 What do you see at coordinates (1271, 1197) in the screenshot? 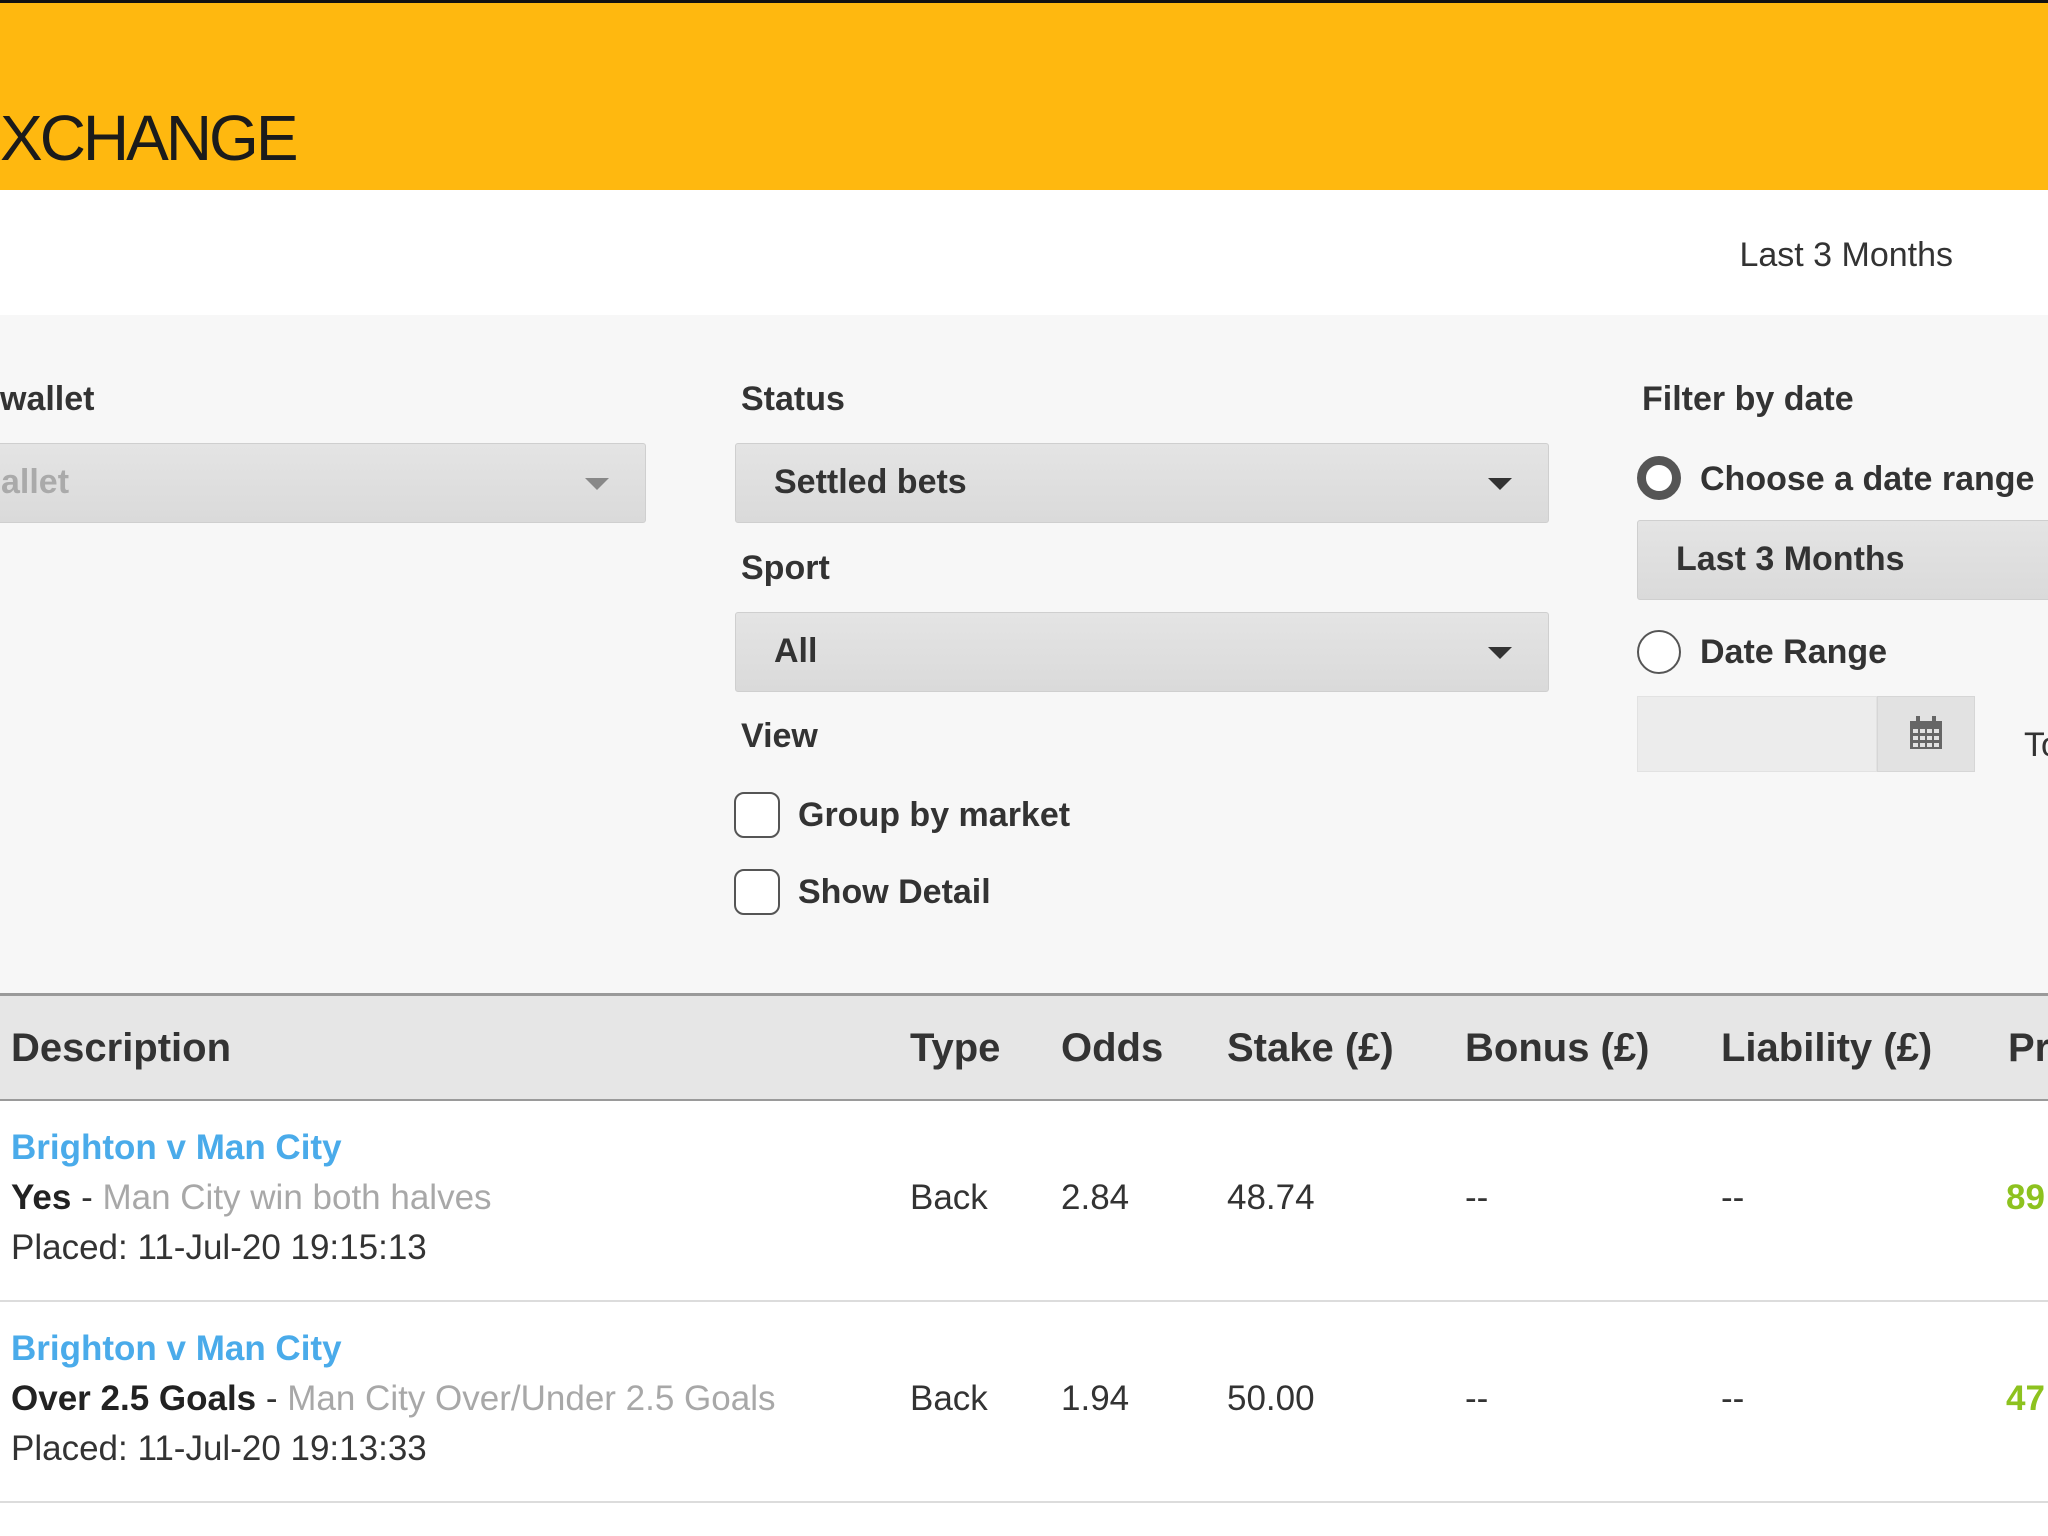
I see `bet-stake: 48.74` at bounding box center [1271, 1197].